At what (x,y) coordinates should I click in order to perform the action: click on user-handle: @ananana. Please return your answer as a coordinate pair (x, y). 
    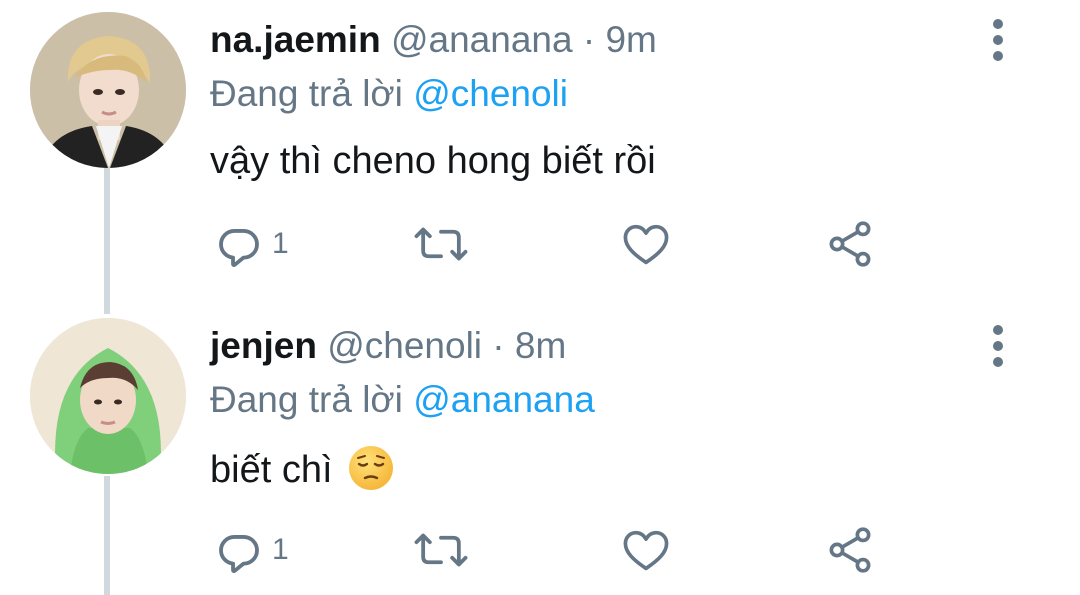
    Looking at the image, I should click on (482, 39).